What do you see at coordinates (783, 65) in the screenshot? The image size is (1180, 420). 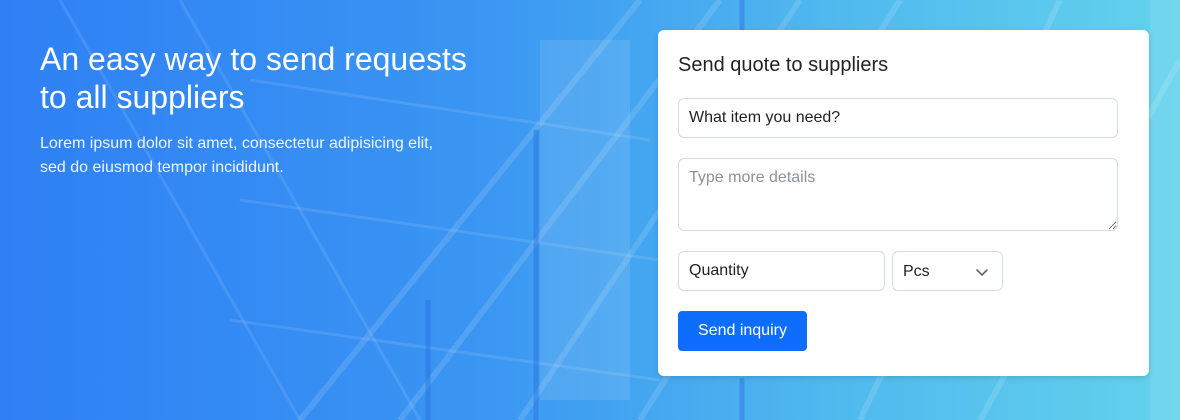 I see `form-title: Send quote to suppliers` at bounding box center [783, 65].